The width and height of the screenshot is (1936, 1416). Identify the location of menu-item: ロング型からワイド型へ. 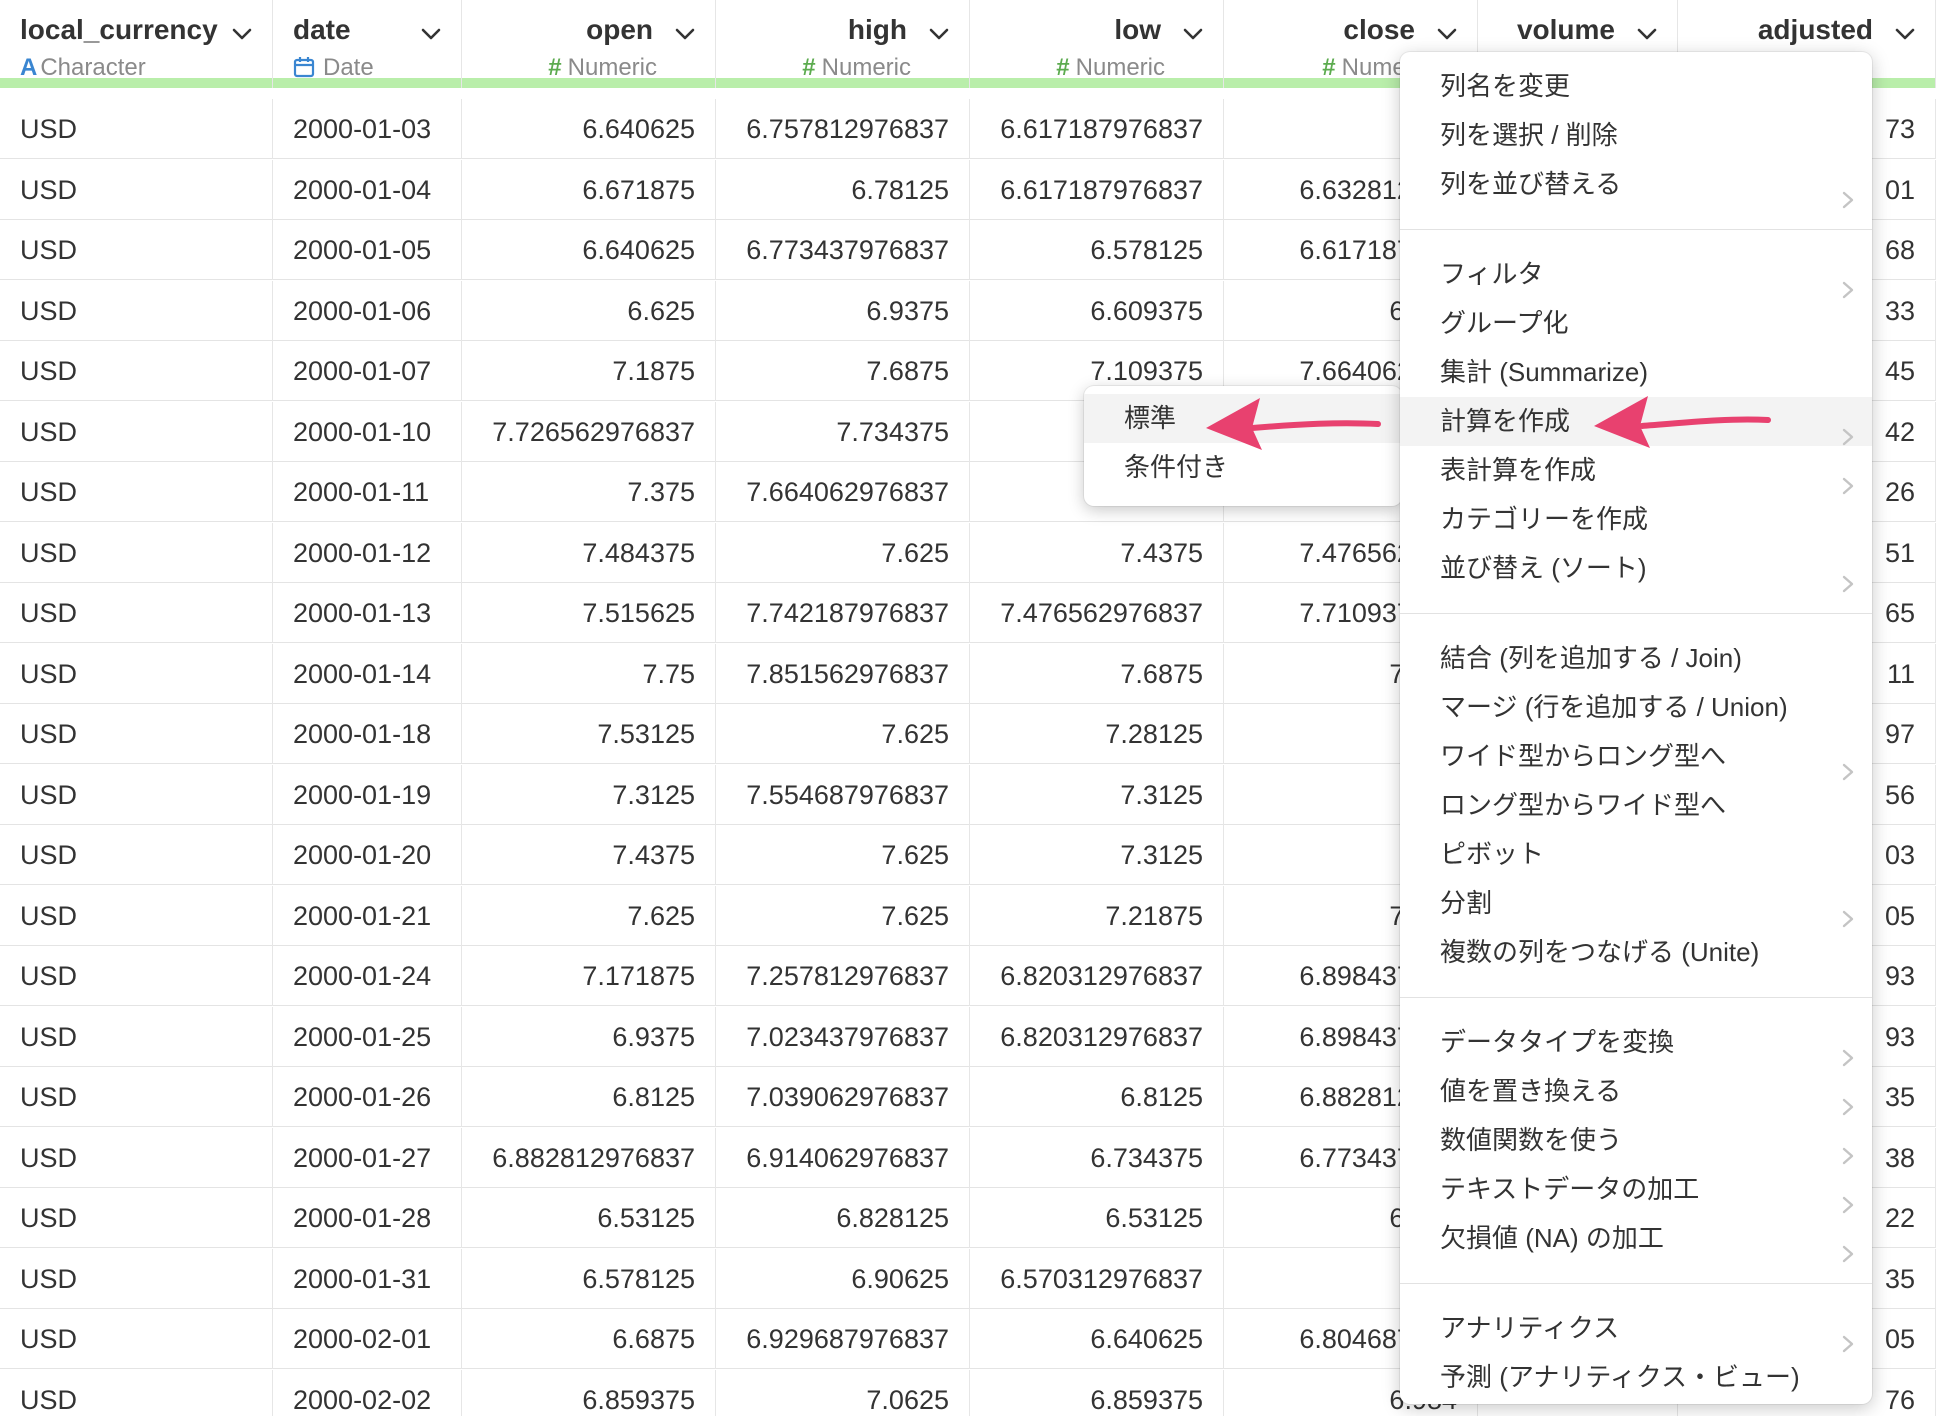
(1636, 805).